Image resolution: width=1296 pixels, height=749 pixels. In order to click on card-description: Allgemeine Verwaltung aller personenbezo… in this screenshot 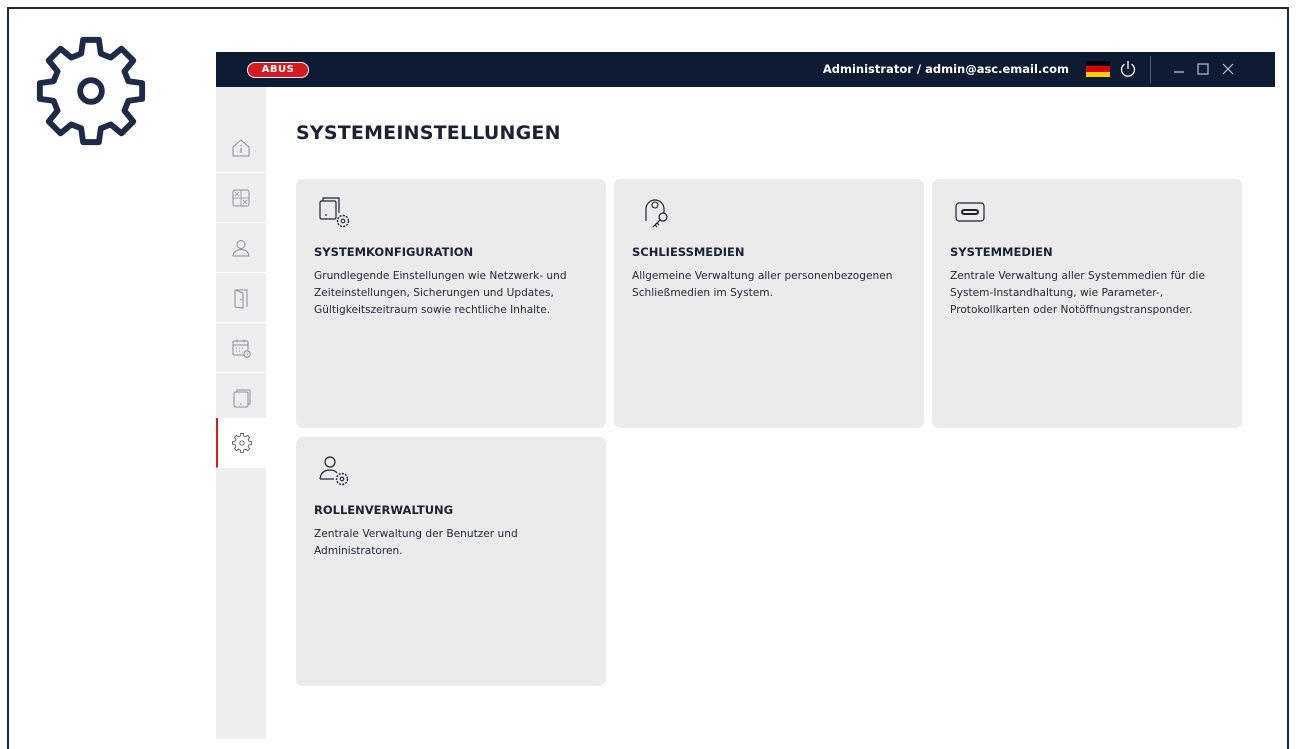, I will do `click(762, 284)`.